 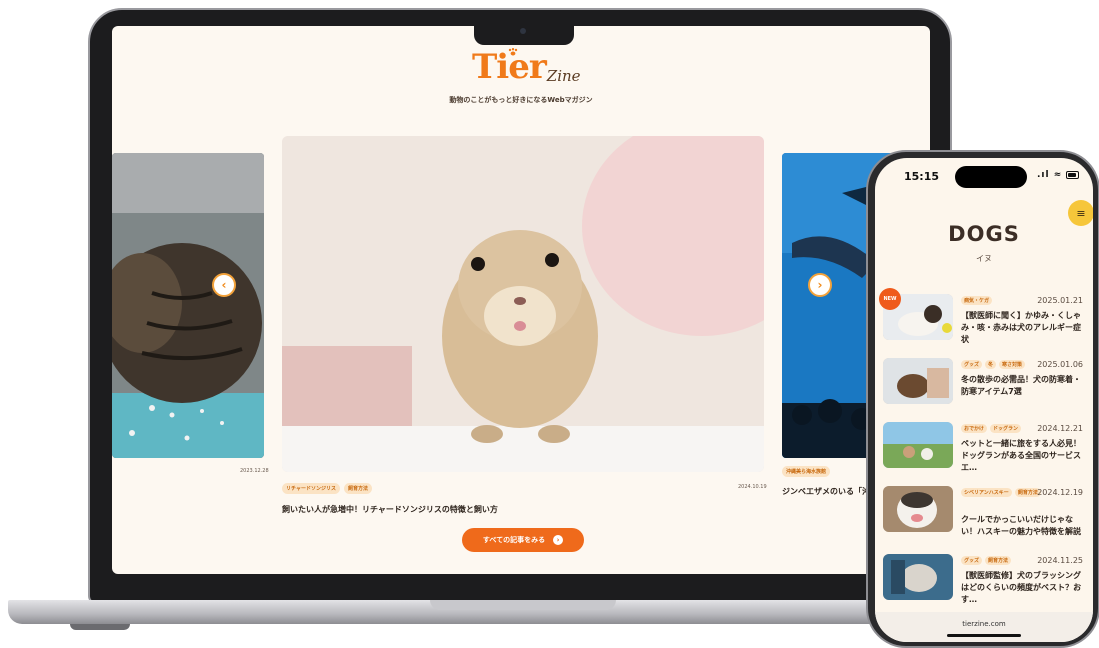 What do you see at coordinates (1072, 175) in the screenshot?
I see `battery-icon` at bounding box center [1072, 175].